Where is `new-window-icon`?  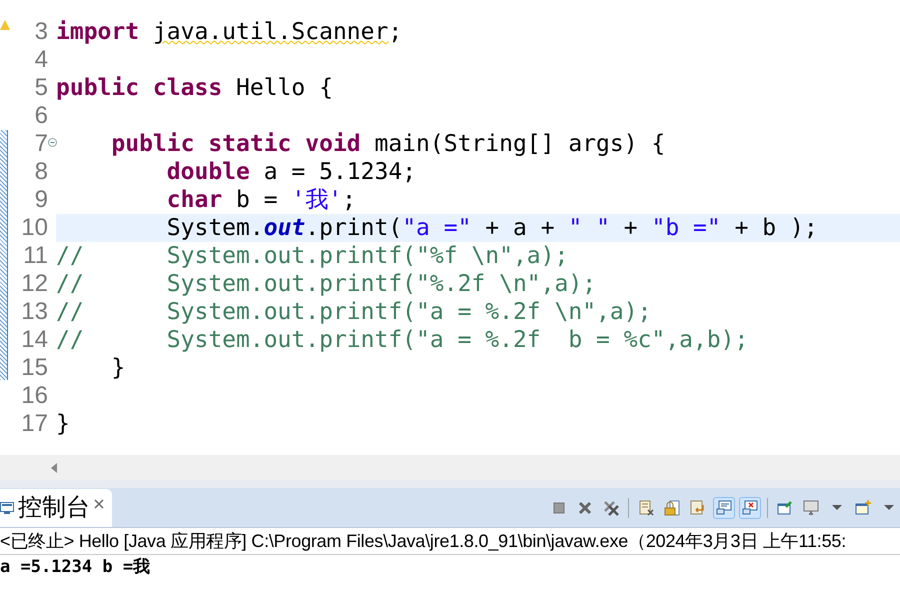 new-window-icon is located at coordinates (863, 508).